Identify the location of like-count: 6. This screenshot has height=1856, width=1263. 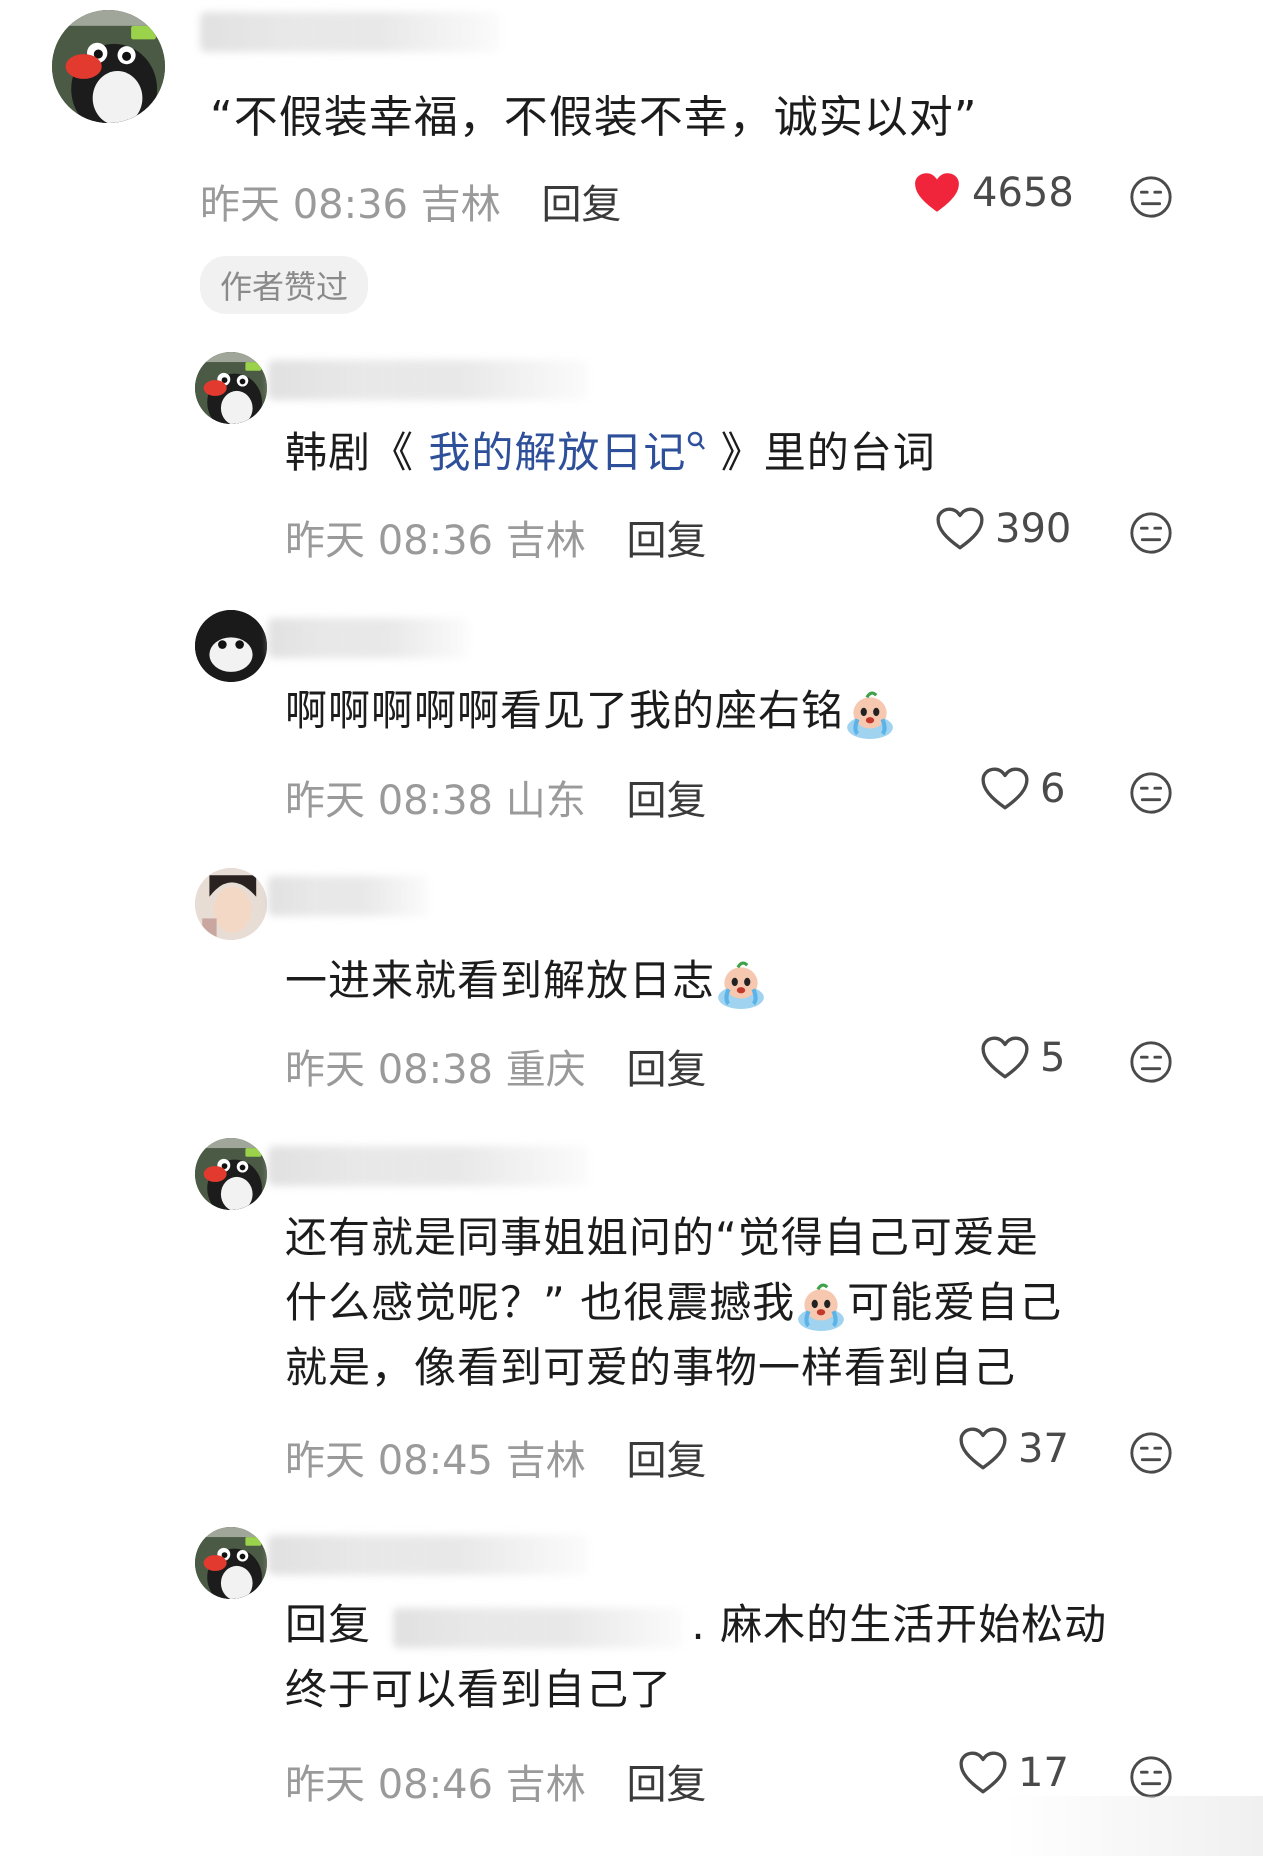
(1053, 789).